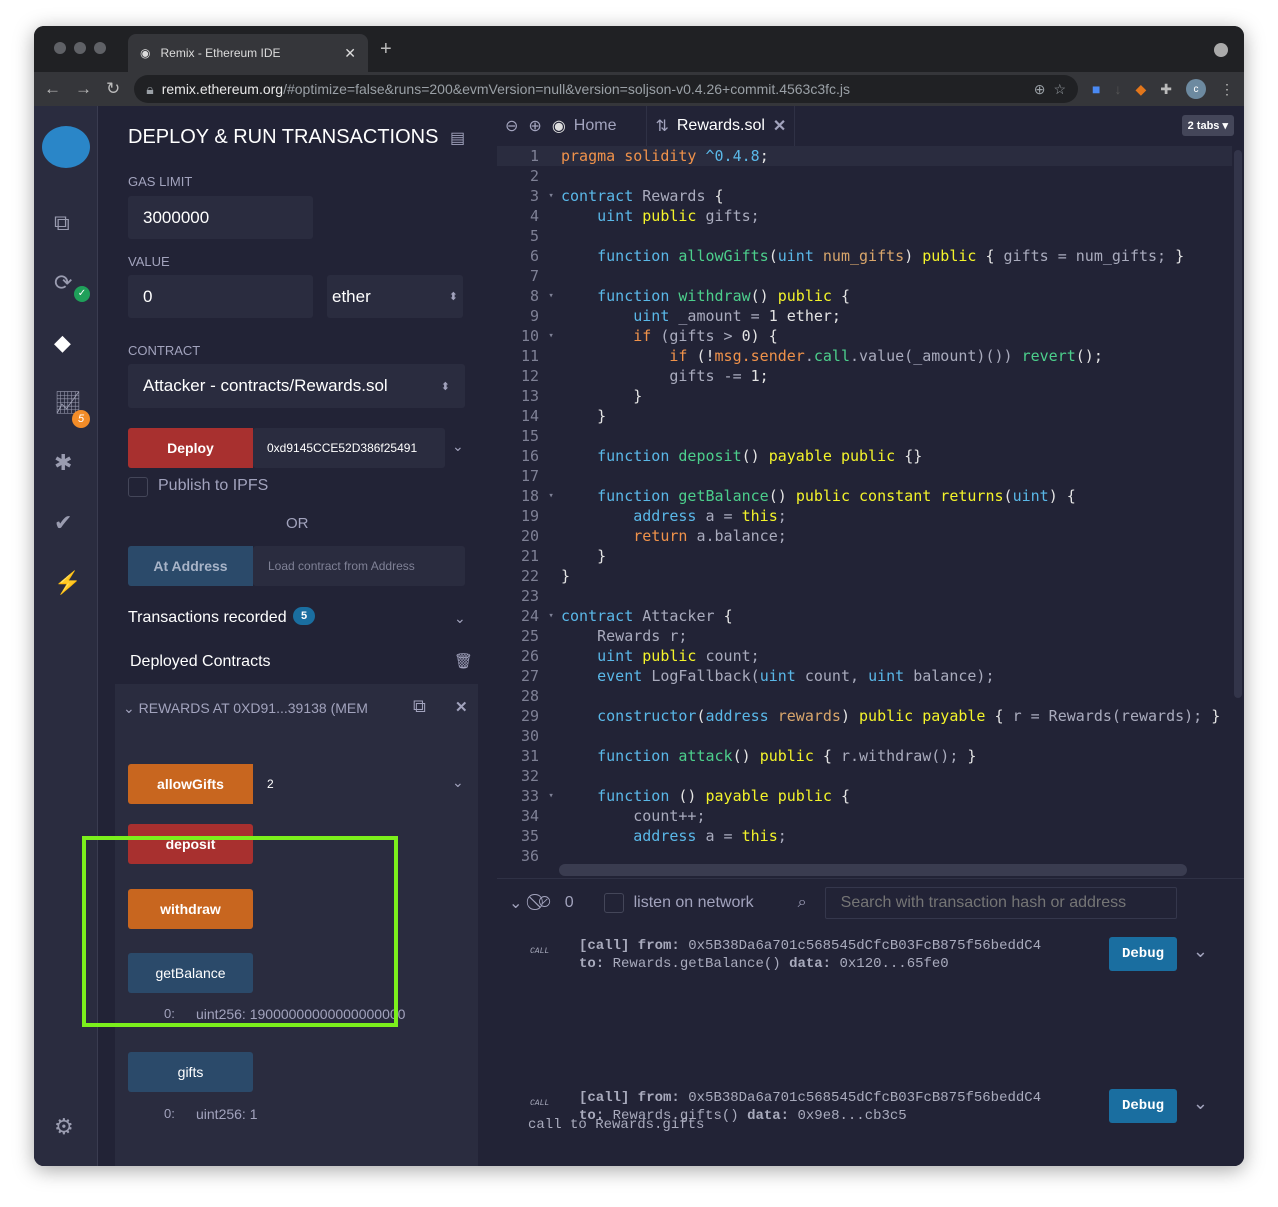 This screenshot has height=1207, width=1278. Describe the element at coordinates (721, 126) in the screenshot. I see `tab-rewards-sol: ⇅ Rewards.sol ✕` at that location.